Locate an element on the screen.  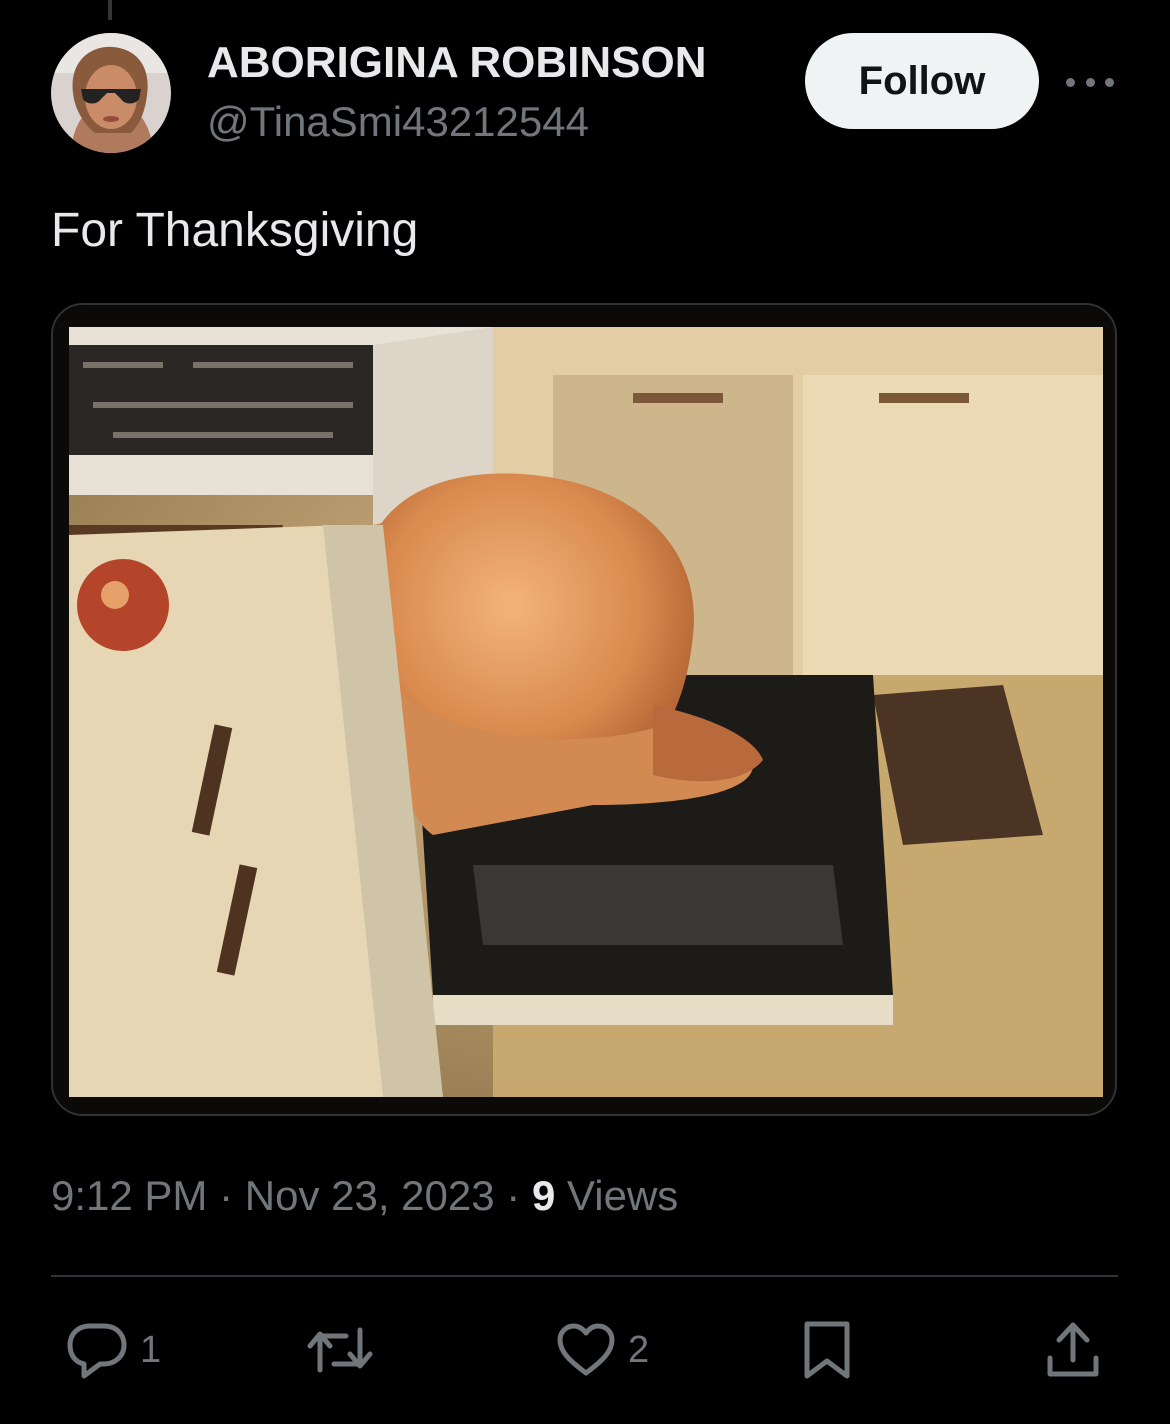
more-horizontal-icon is located at coordinates (1090, 82).